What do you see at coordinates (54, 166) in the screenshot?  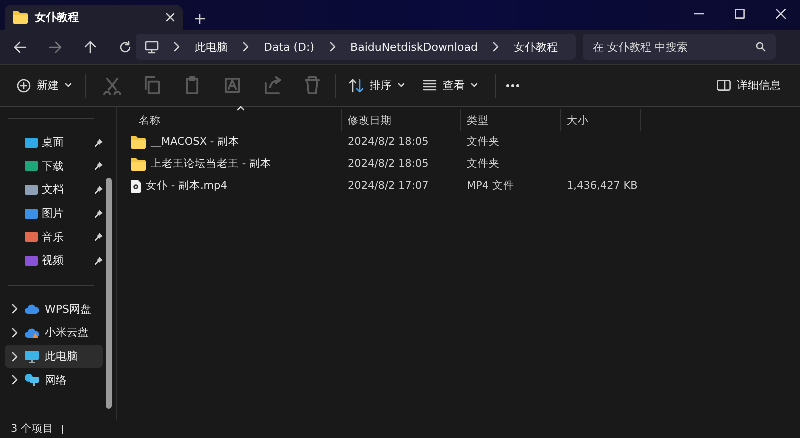 I see `sidebar-item: 下载` at bounding box center [54, 166].